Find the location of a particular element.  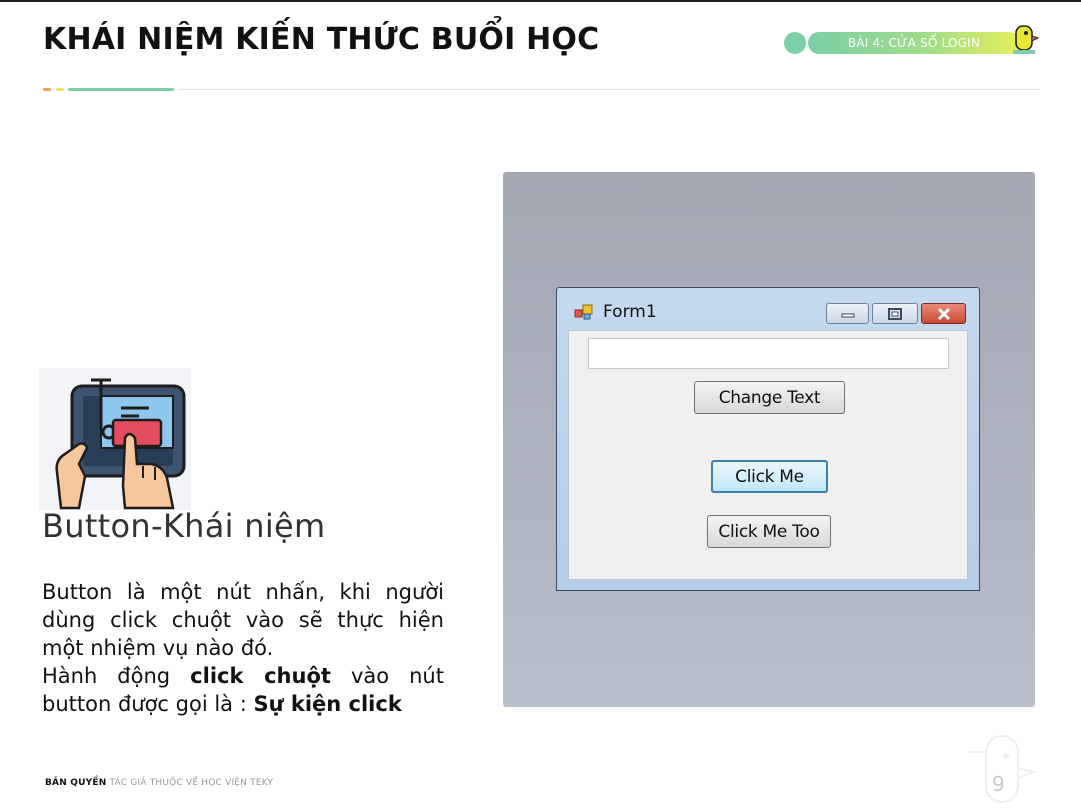

illustration is located at coordinates (115, 439).